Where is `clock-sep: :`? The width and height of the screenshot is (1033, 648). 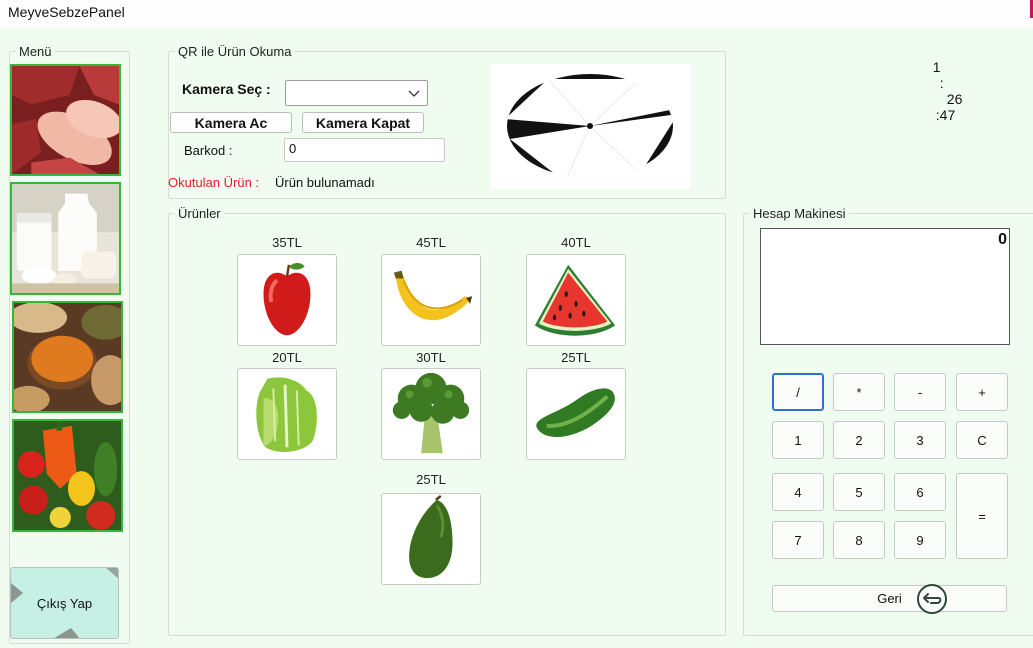 clock-sep: : is located at coordinates (941, 83).